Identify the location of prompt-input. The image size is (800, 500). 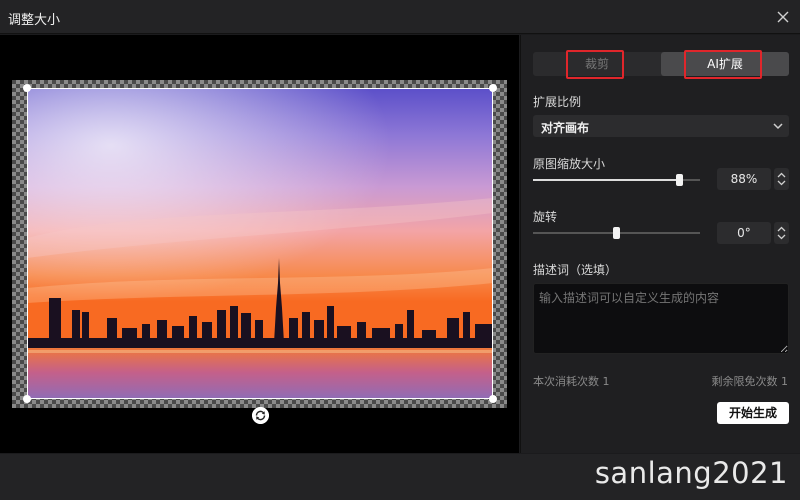
(661, 318).